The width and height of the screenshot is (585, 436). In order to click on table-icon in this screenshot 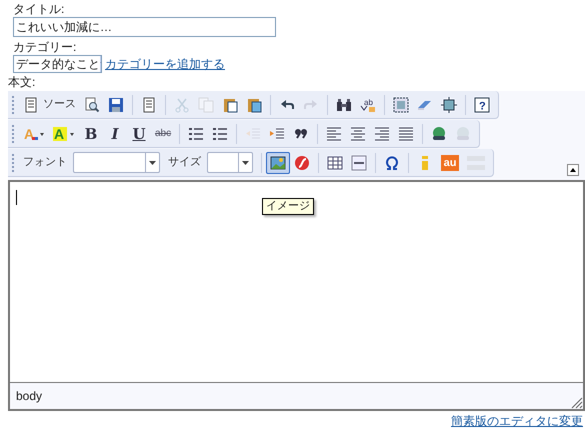, I will do `click(335, 162)`.